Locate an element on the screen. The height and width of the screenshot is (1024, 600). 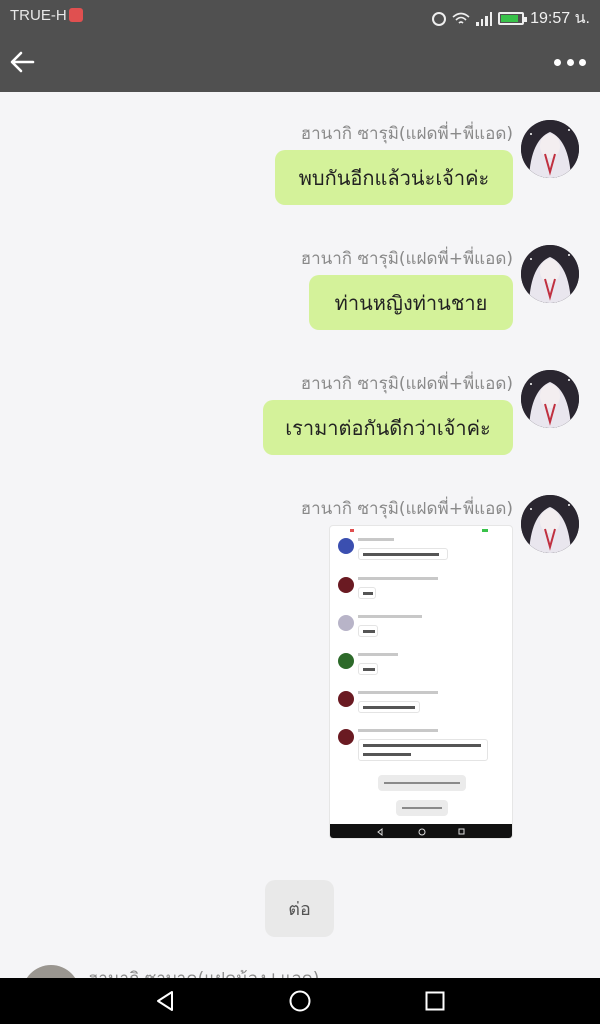
arrow-left-icon is located at coordinates (22, 62).